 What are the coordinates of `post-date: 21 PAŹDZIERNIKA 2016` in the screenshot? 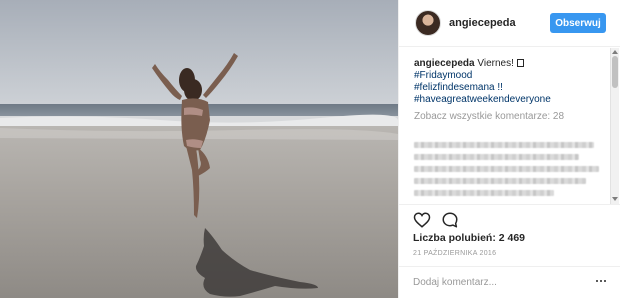 It's located at (454, 253).